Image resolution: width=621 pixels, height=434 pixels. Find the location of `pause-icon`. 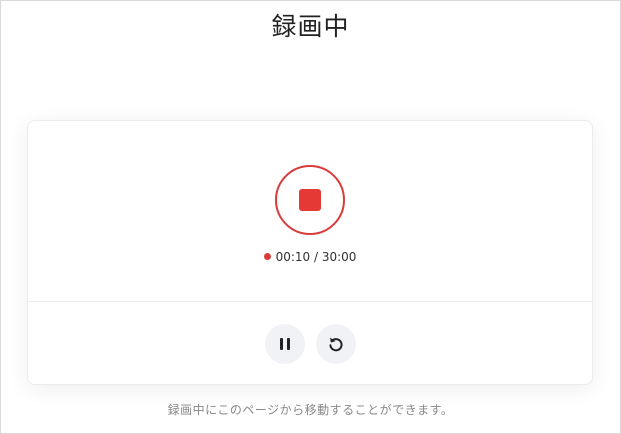

pause-icon is located at coordinates (285, 344).